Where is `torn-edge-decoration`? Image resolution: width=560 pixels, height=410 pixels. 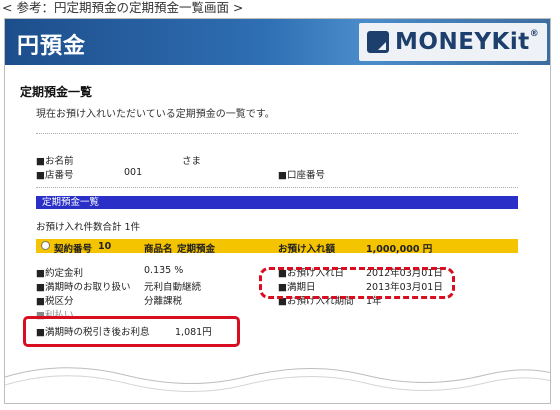
torn-edge-decoration is located at coordinates (277, 385).